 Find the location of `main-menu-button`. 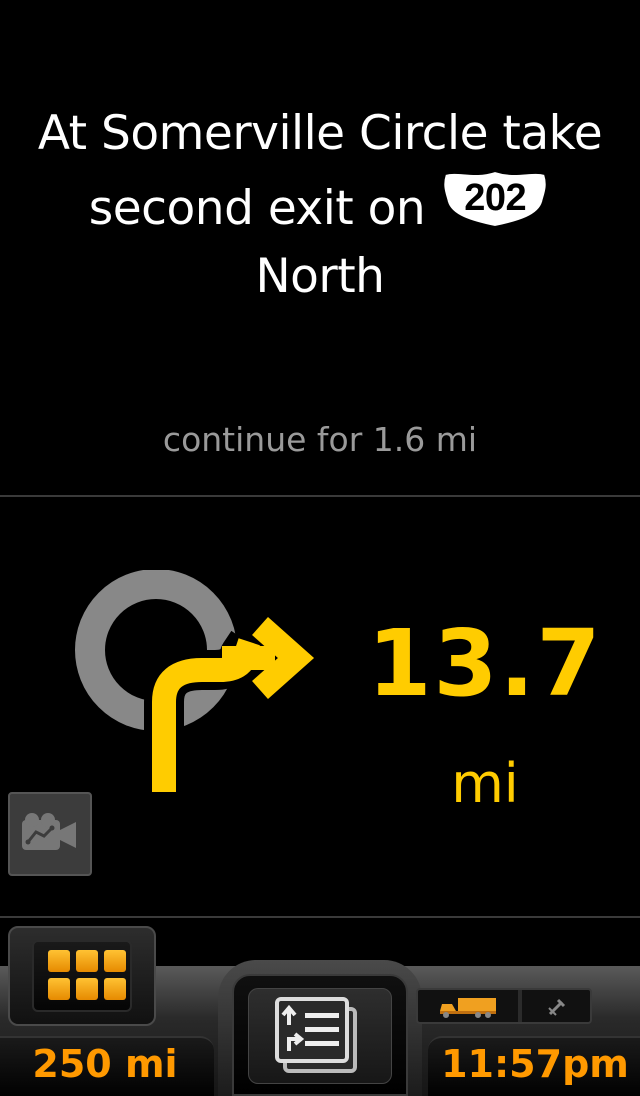

main-menu-button is located at coordinates (82, 976).